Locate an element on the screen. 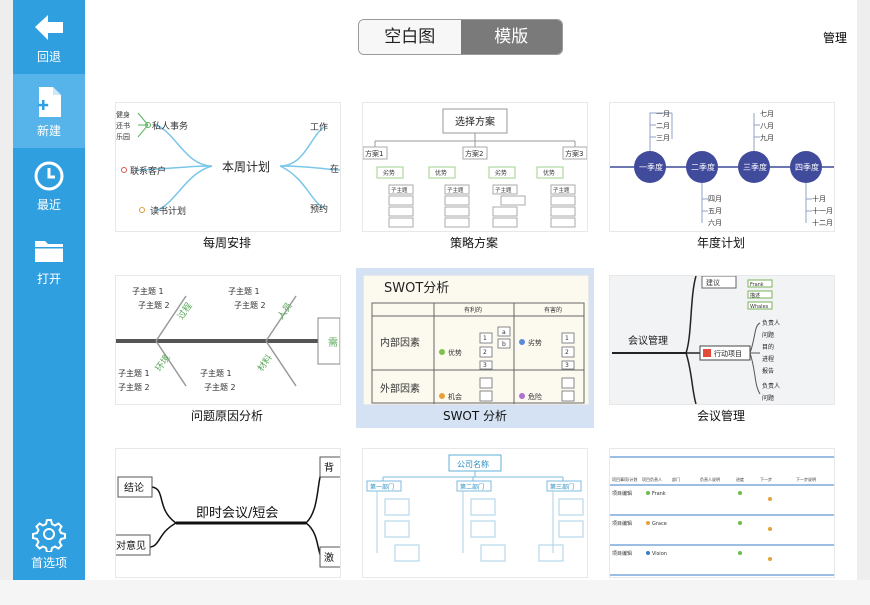 The width and height of the screenshot is (870, 605). preferences-button: 首选项 is located at coordinates (49, 543).